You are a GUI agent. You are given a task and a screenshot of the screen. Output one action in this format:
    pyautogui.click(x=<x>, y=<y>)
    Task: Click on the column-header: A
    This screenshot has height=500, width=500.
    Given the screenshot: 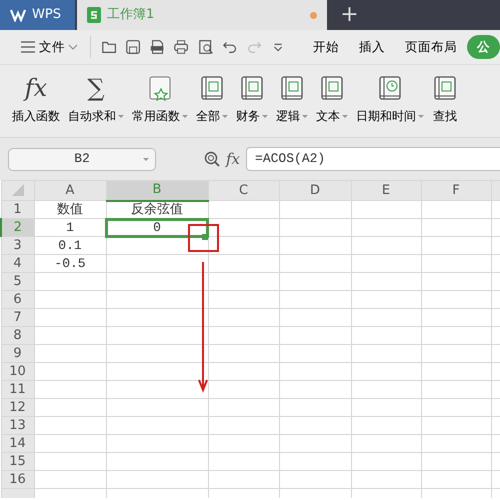 What is the action you would take?
    pyautogui.click(x=70, y=190)
    